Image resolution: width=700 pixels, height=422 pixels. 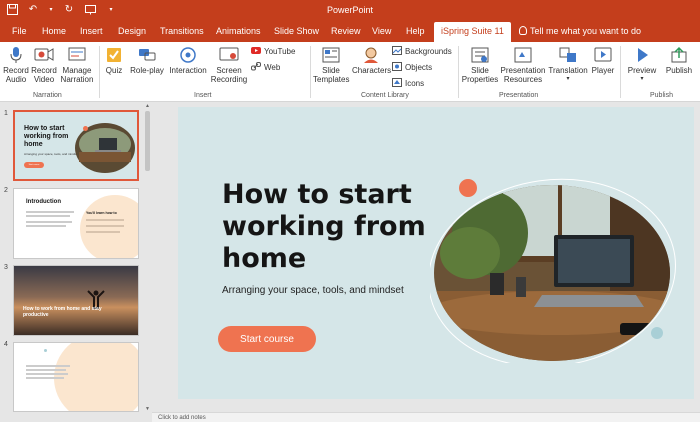 What do you see at coordinates (77, 54) in the screenshot?
I see `manage-narration-icon` at bounding box center [77, 54].